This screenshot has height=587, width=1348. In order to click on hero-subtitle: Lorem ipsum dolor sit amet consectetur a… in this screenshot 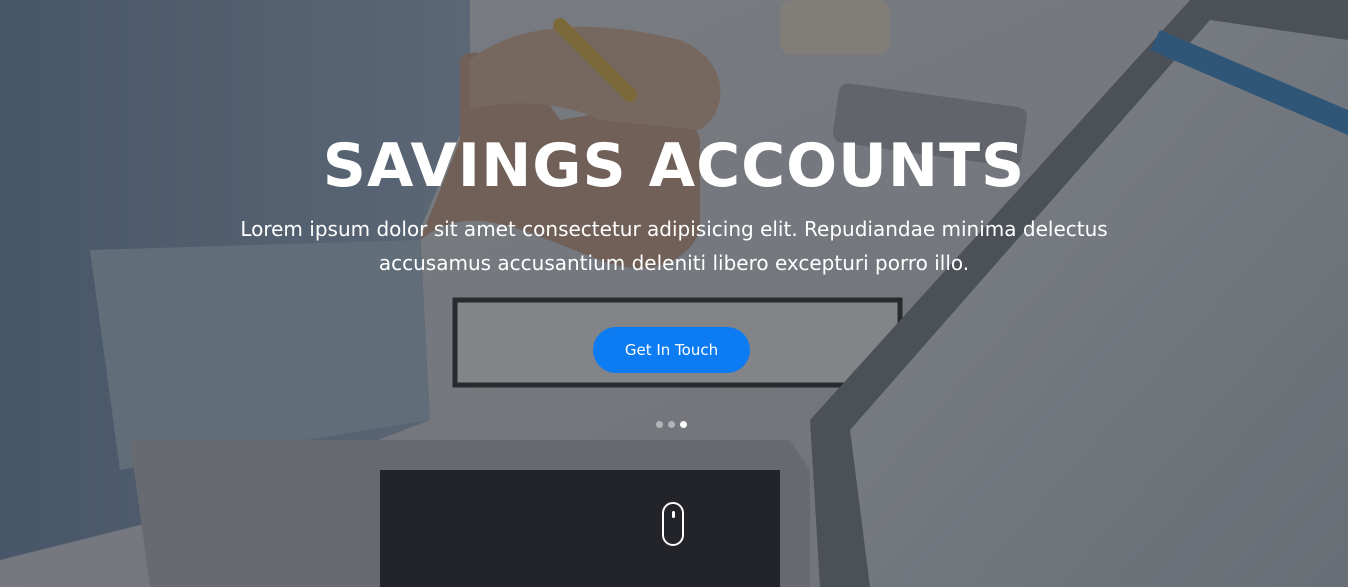, I will do `click(674, 246)`.